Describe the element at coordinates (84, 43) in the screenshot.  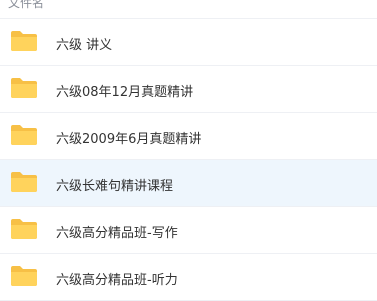
I see `file-name: 六级 讲义` at that location.